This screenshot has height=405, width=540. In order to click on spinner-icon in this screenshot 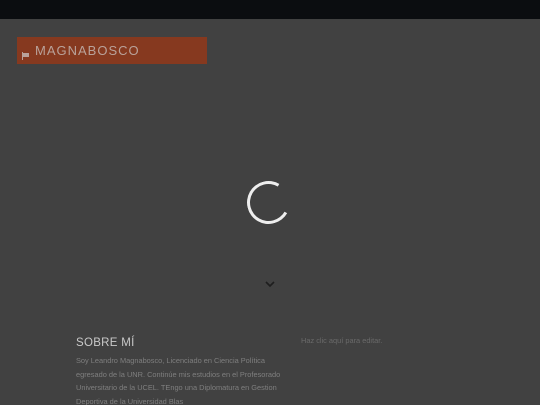, I will do `click(268, 202)`.